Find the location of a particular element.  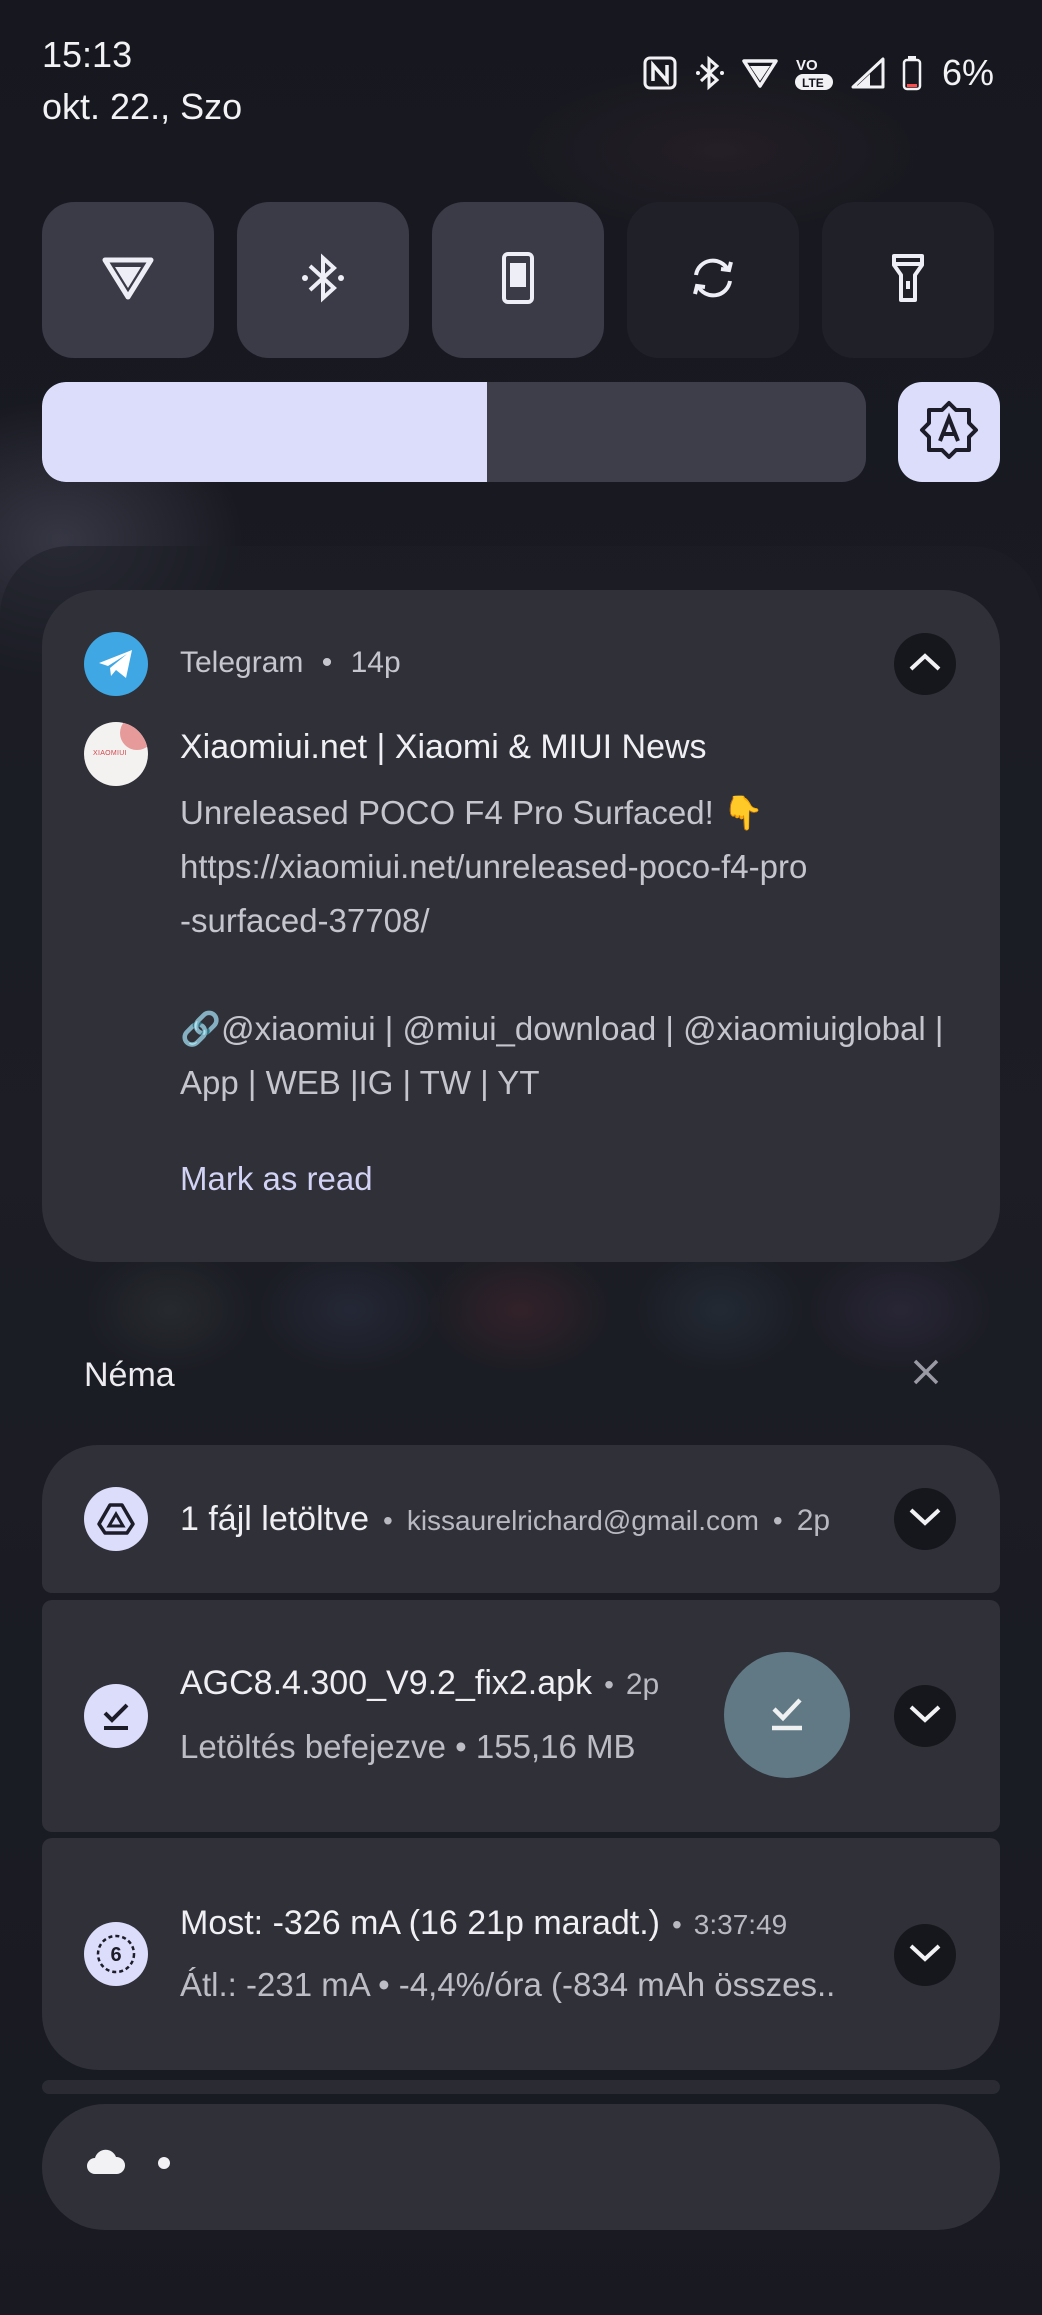

chevron-up-icon is located at coordinates (925, 664).